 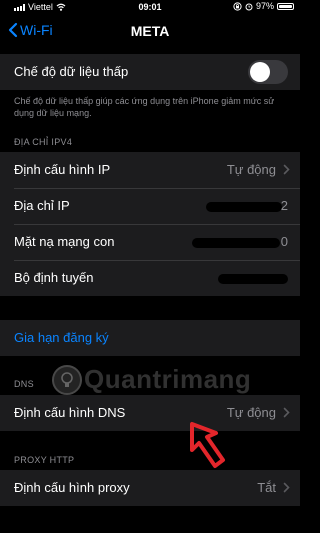 I want to click on watermark-logo-icon, so click(x=67, y=379).